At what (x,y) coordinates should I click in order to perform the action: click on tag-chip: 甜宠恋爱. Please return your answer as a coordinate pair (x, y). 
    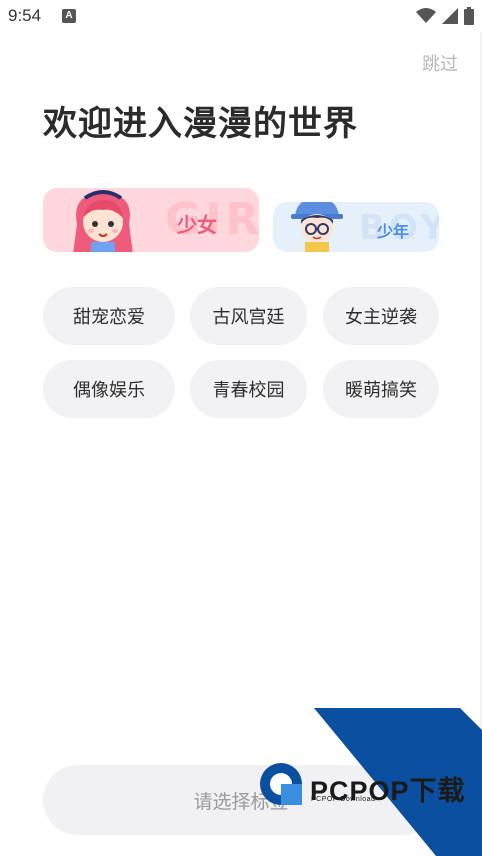
    Looking at the image, I should click on (109, 316).